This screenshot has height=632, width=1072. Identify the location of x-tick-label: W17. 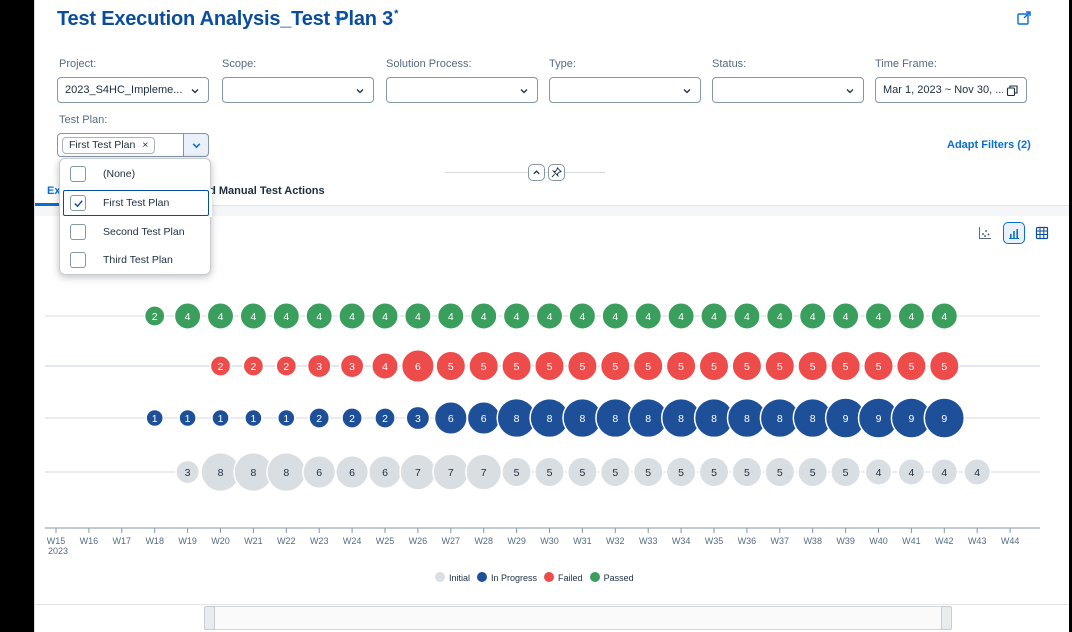
(122, 541).